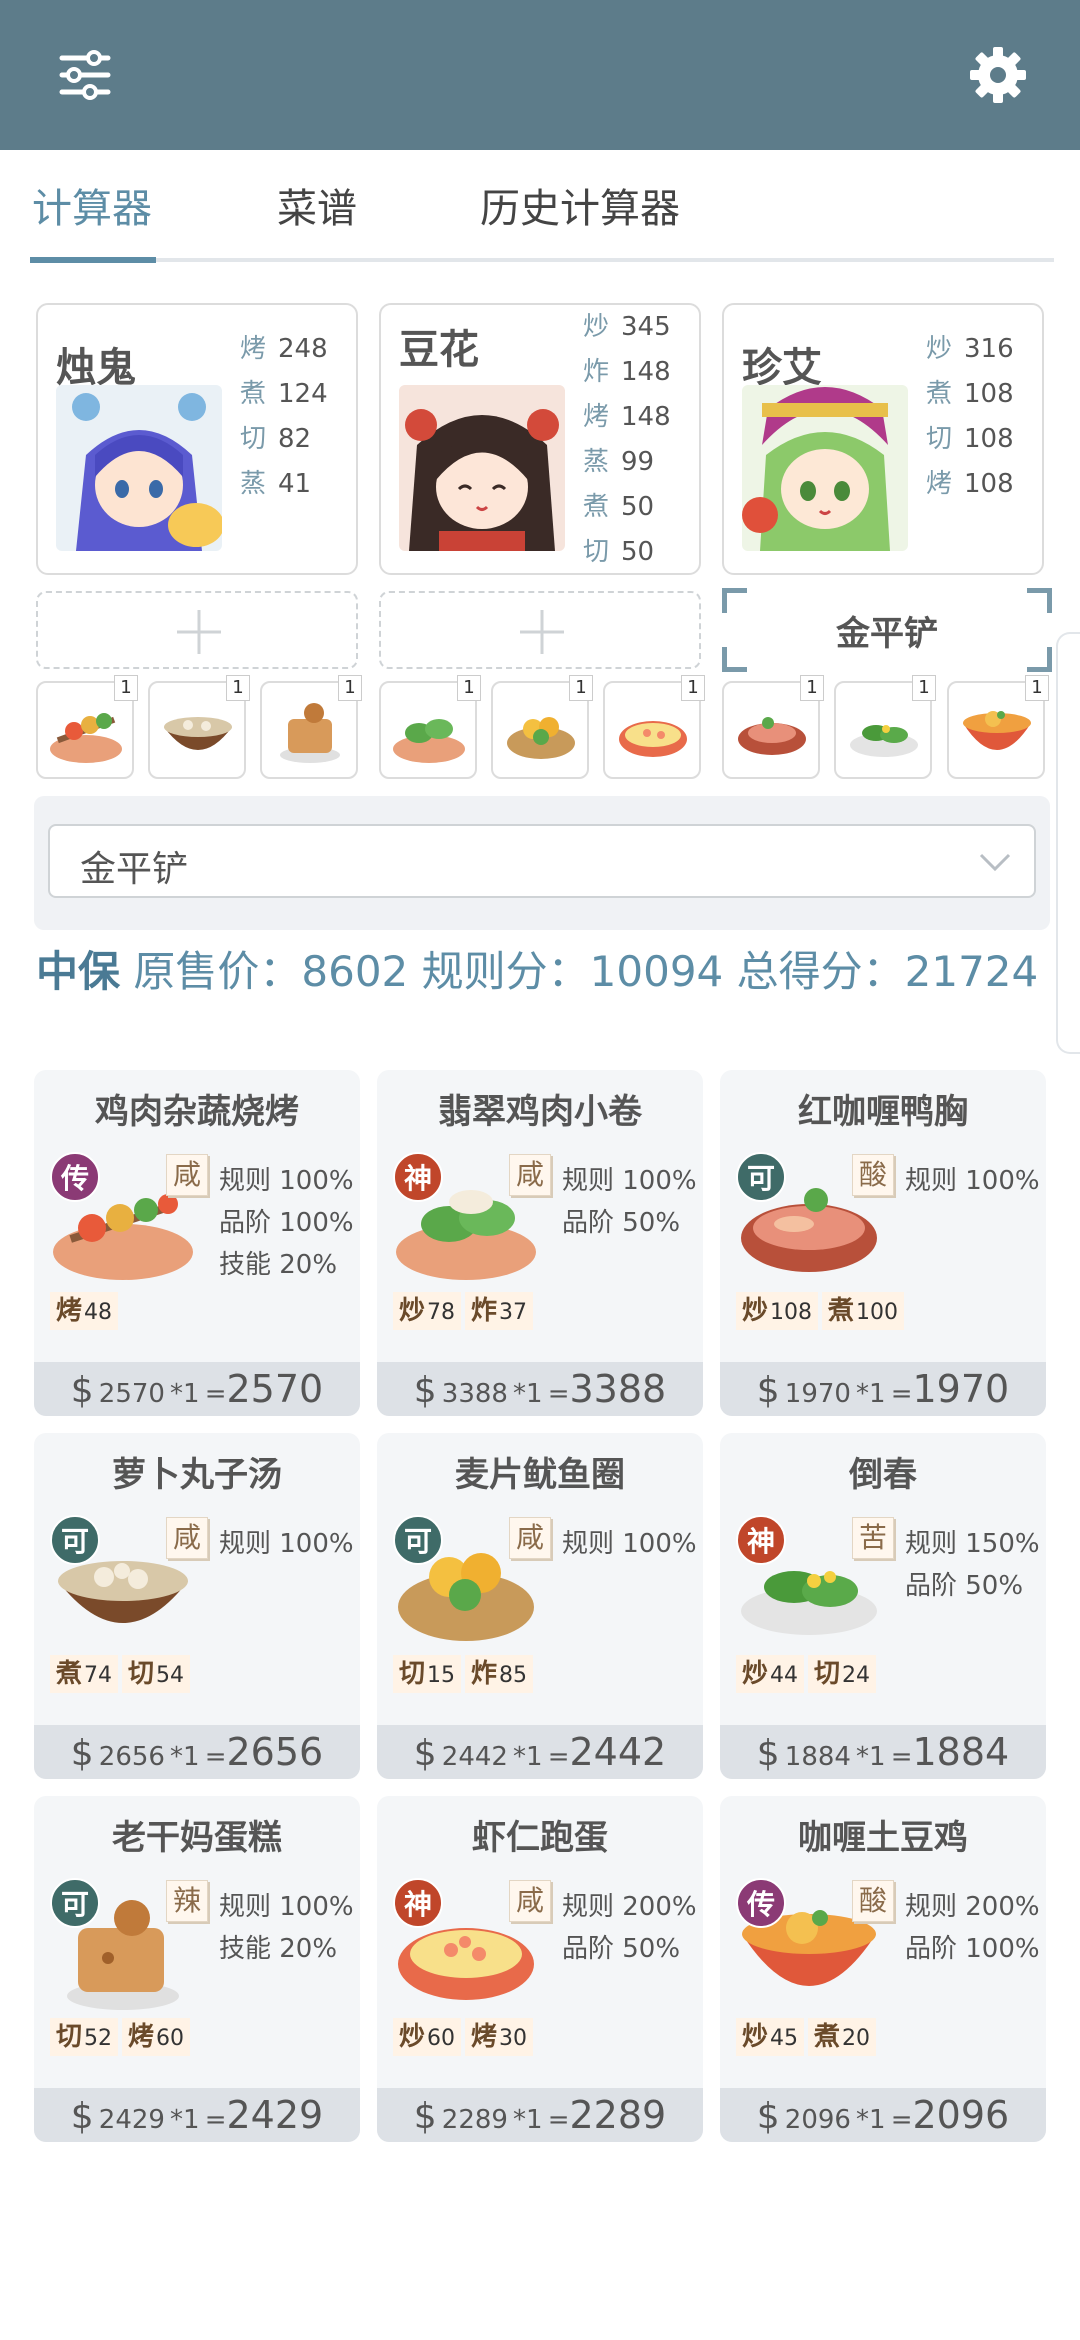 This screenshot has height=2340, width=1080. What do you see at coordinates (627, 507) in the screenshot?
I see `chef-skill: 煮 50` at bounding box center [627, 507].